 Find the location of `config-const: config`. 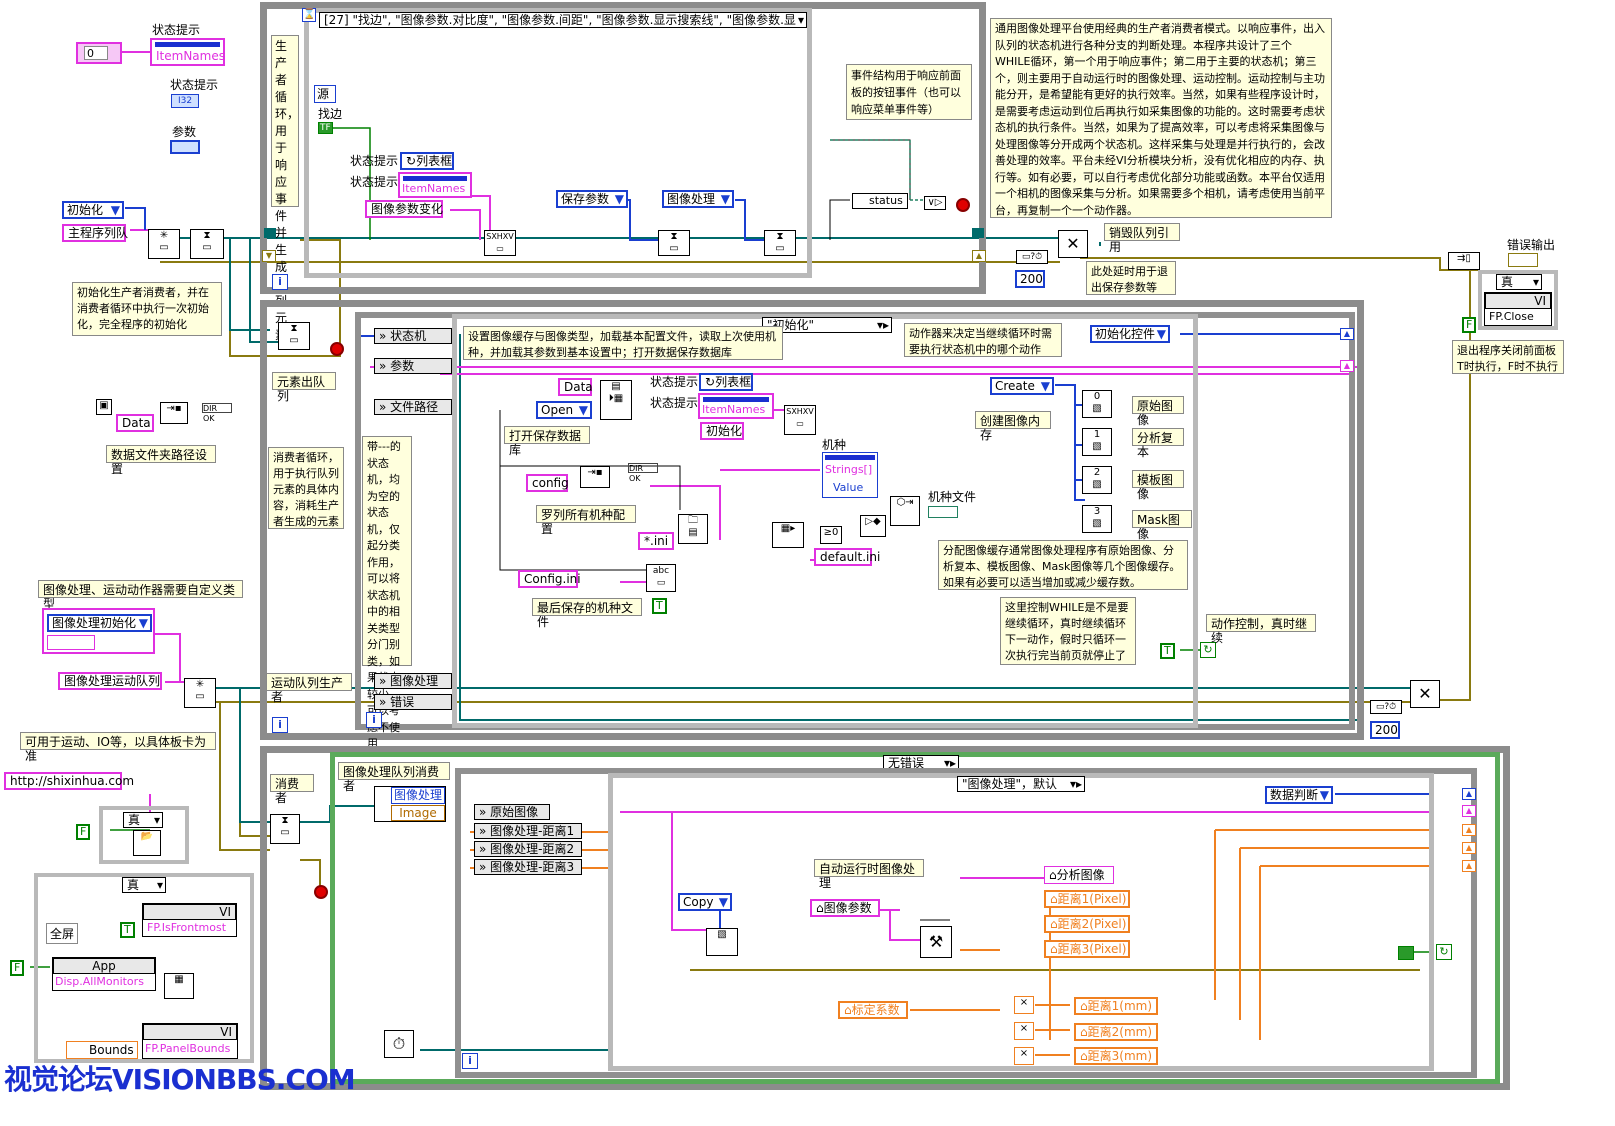

config-const: config is located at coordinates (547, 483).